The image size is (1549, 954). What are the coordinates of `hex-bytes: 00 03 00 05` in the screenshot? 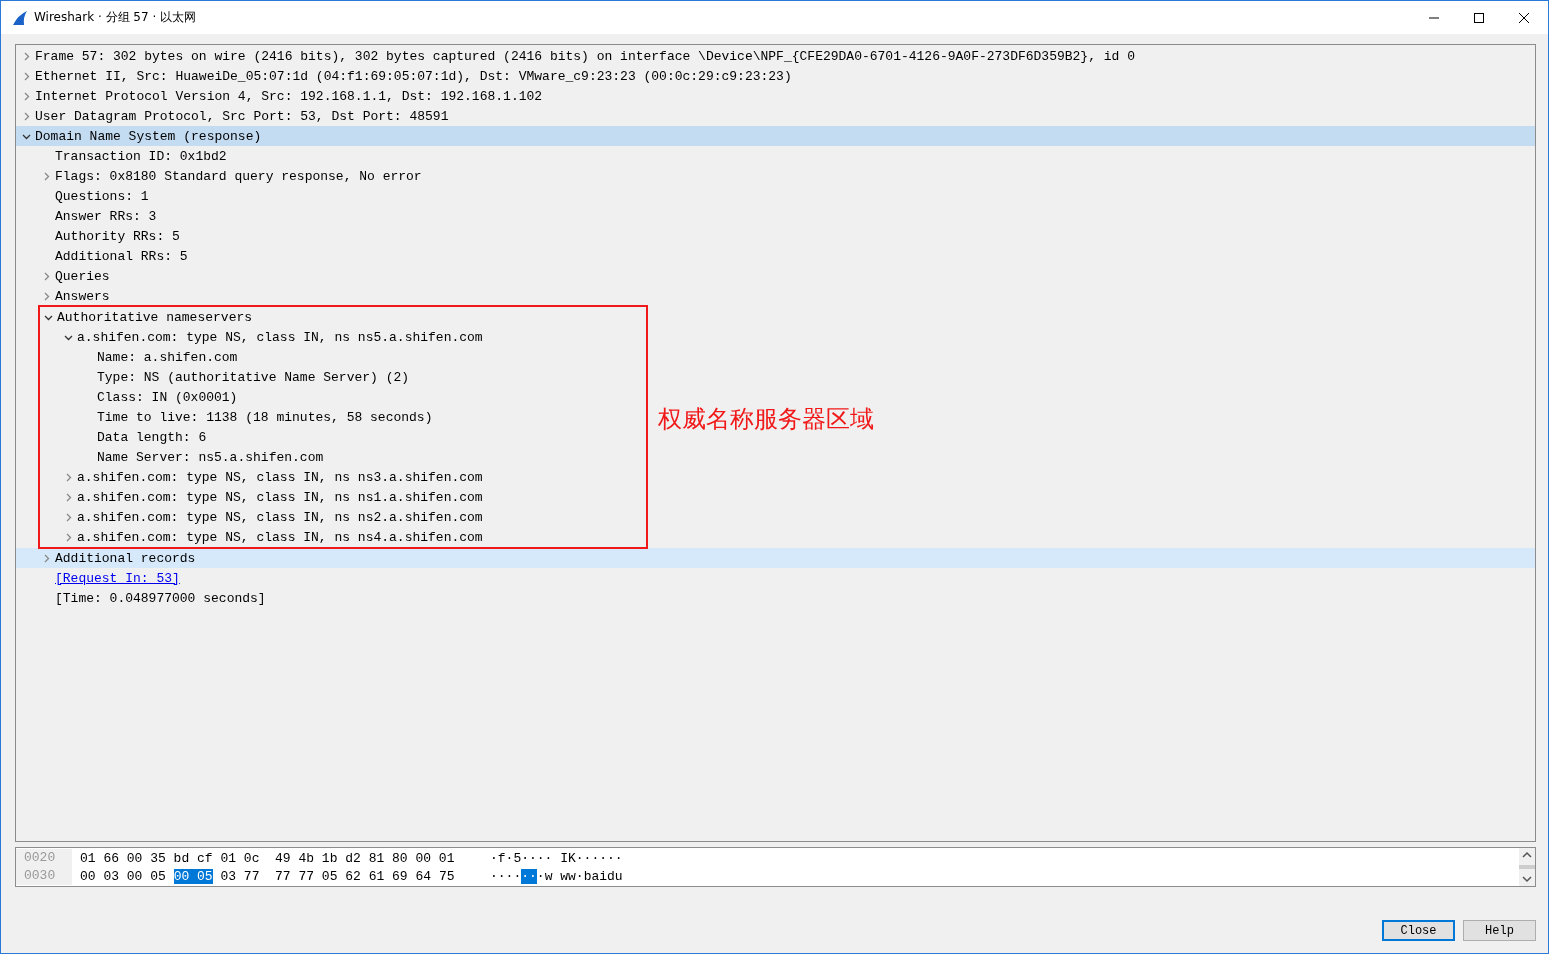 It's located at (127, 876).